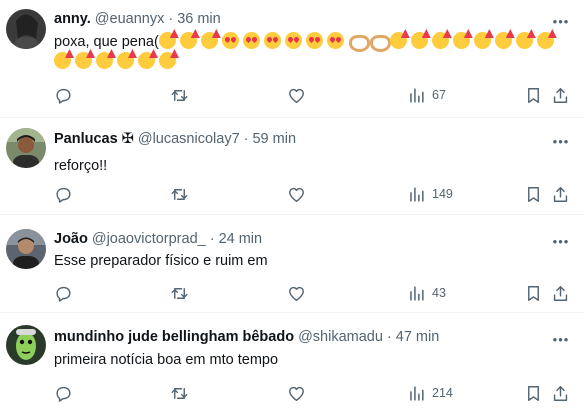 The height and width of the screenshot is (413, 584). Describe the element at coordinates (340, 337) in the screenshot. I see `user-handle: @shikamadu` at that location.